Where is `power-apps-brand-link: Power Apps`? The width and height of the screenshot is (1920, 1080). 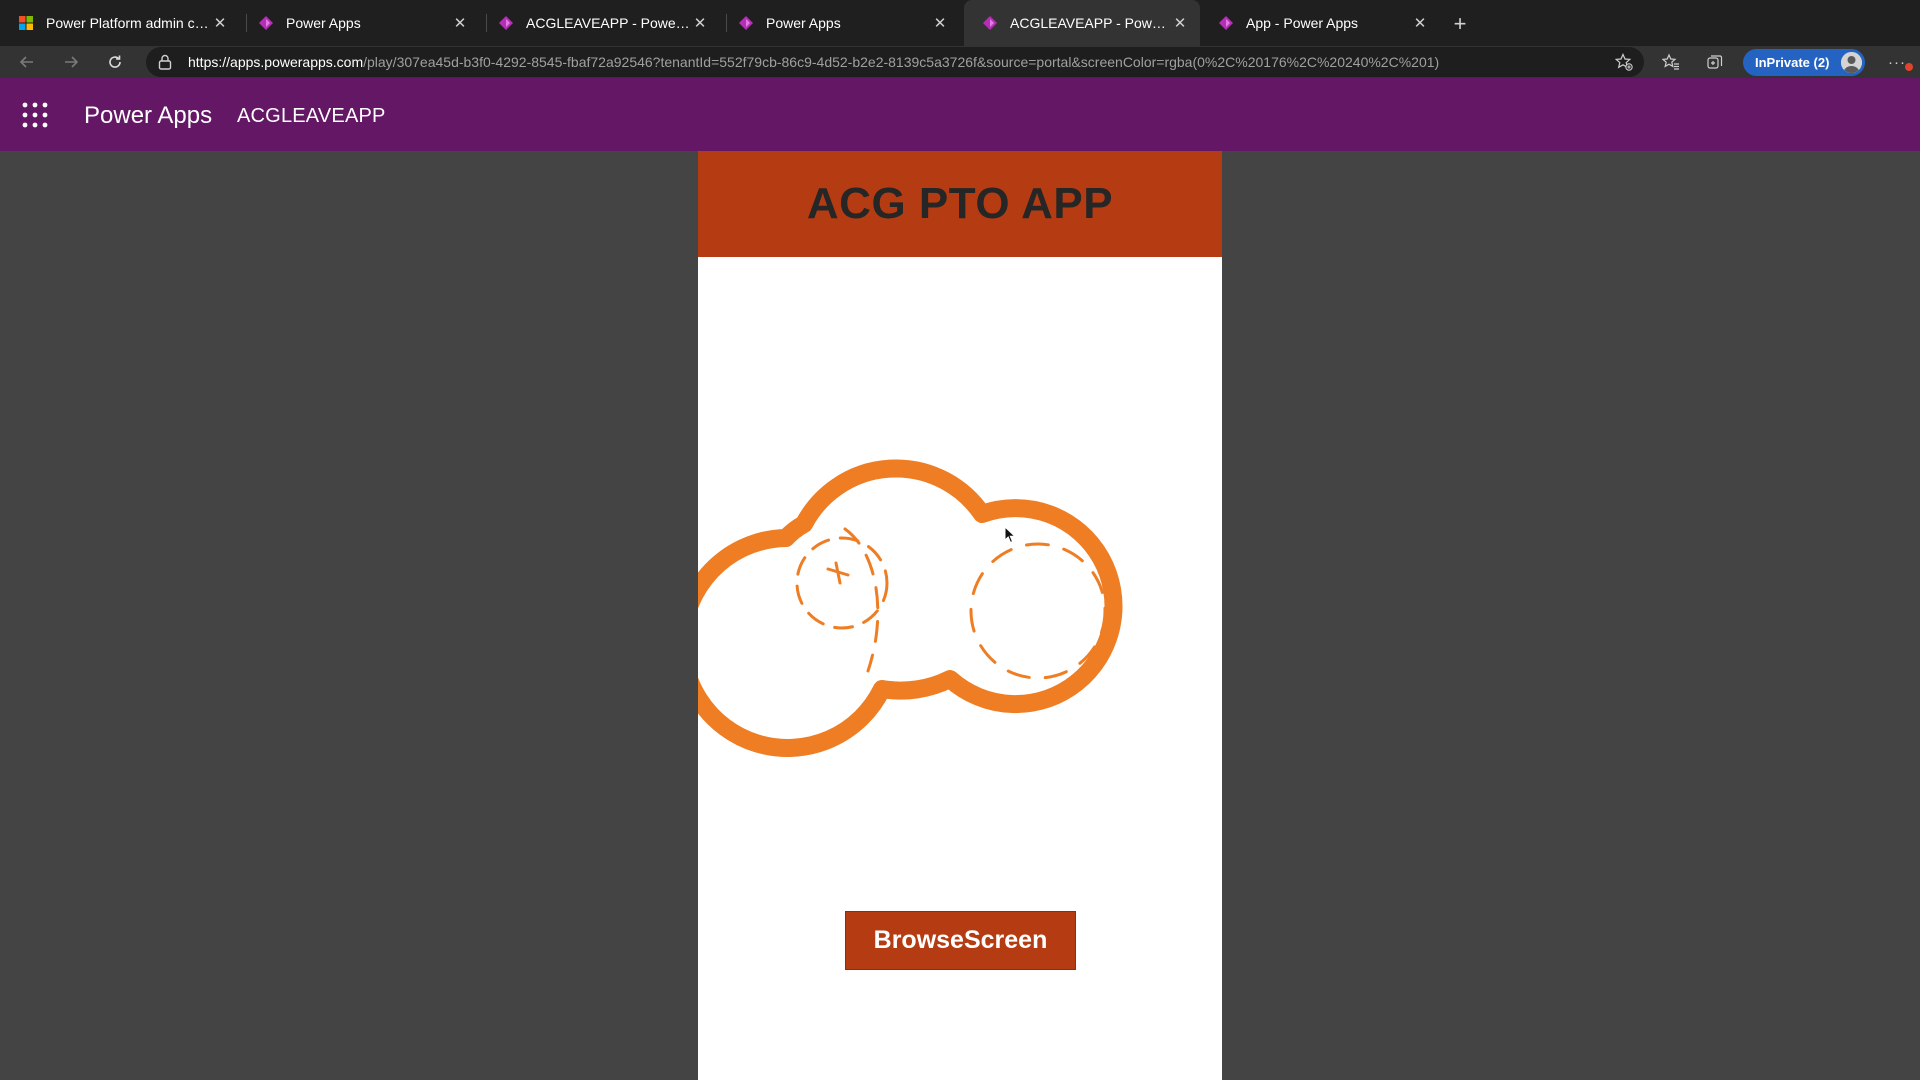 power-apps-brand-link: Power Apps is located at coordinates (148, 116).